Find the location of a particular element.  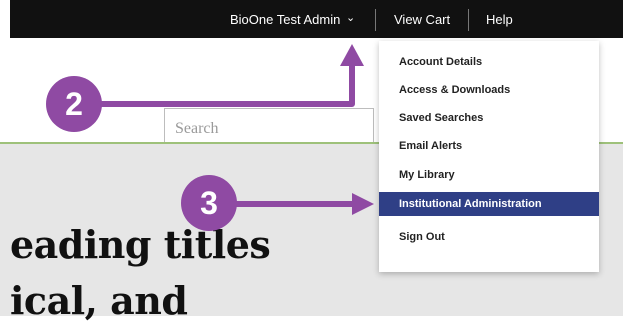

step-2-arrowhead is located at coordinates (352, 55).